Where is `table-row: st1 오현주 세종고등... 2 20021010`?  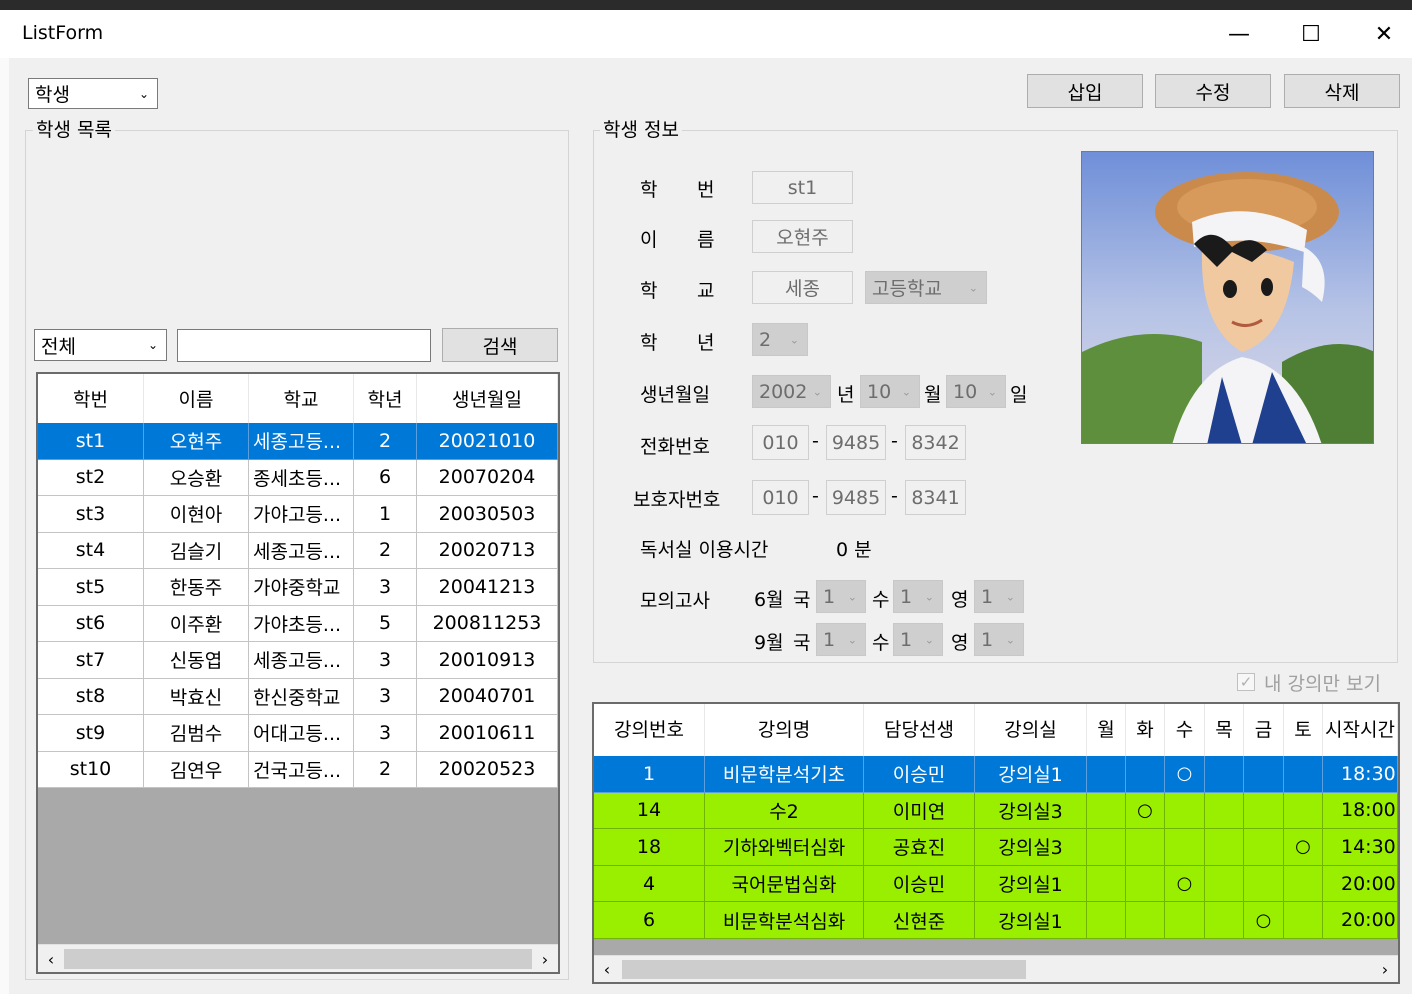
table-row: st1 오현주 세종고등... 2 20021010 is located at coordinates (298, 441).